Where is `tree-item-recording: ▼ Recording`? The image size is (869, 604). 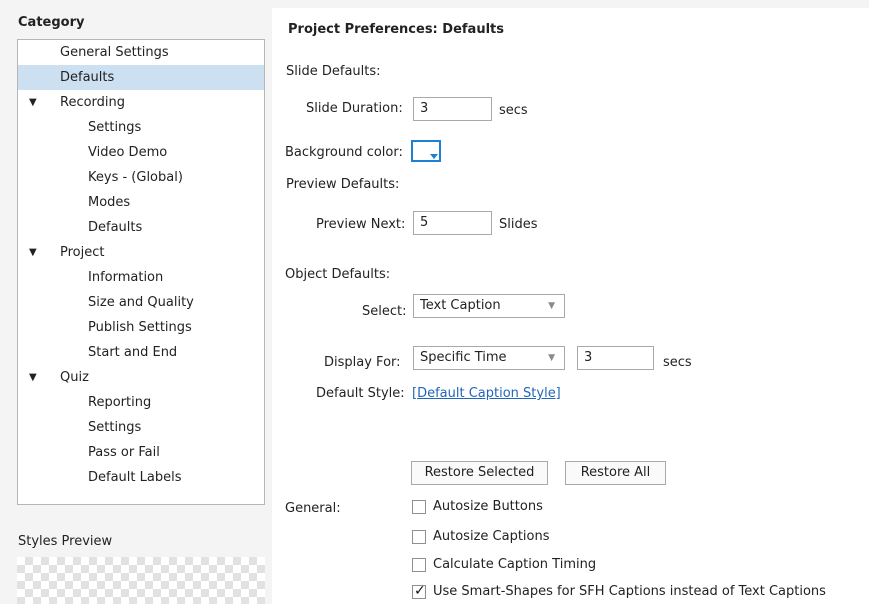
tree-item-recording: ▼ Recording is located at coordinates (141, 102).